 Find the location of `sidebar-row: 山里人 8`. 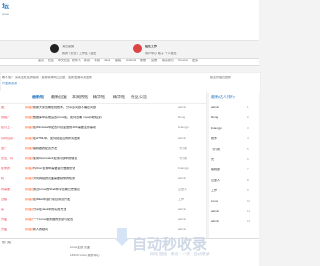

sidebar-row: 山里人 8 is located at coordinates (234, 181).